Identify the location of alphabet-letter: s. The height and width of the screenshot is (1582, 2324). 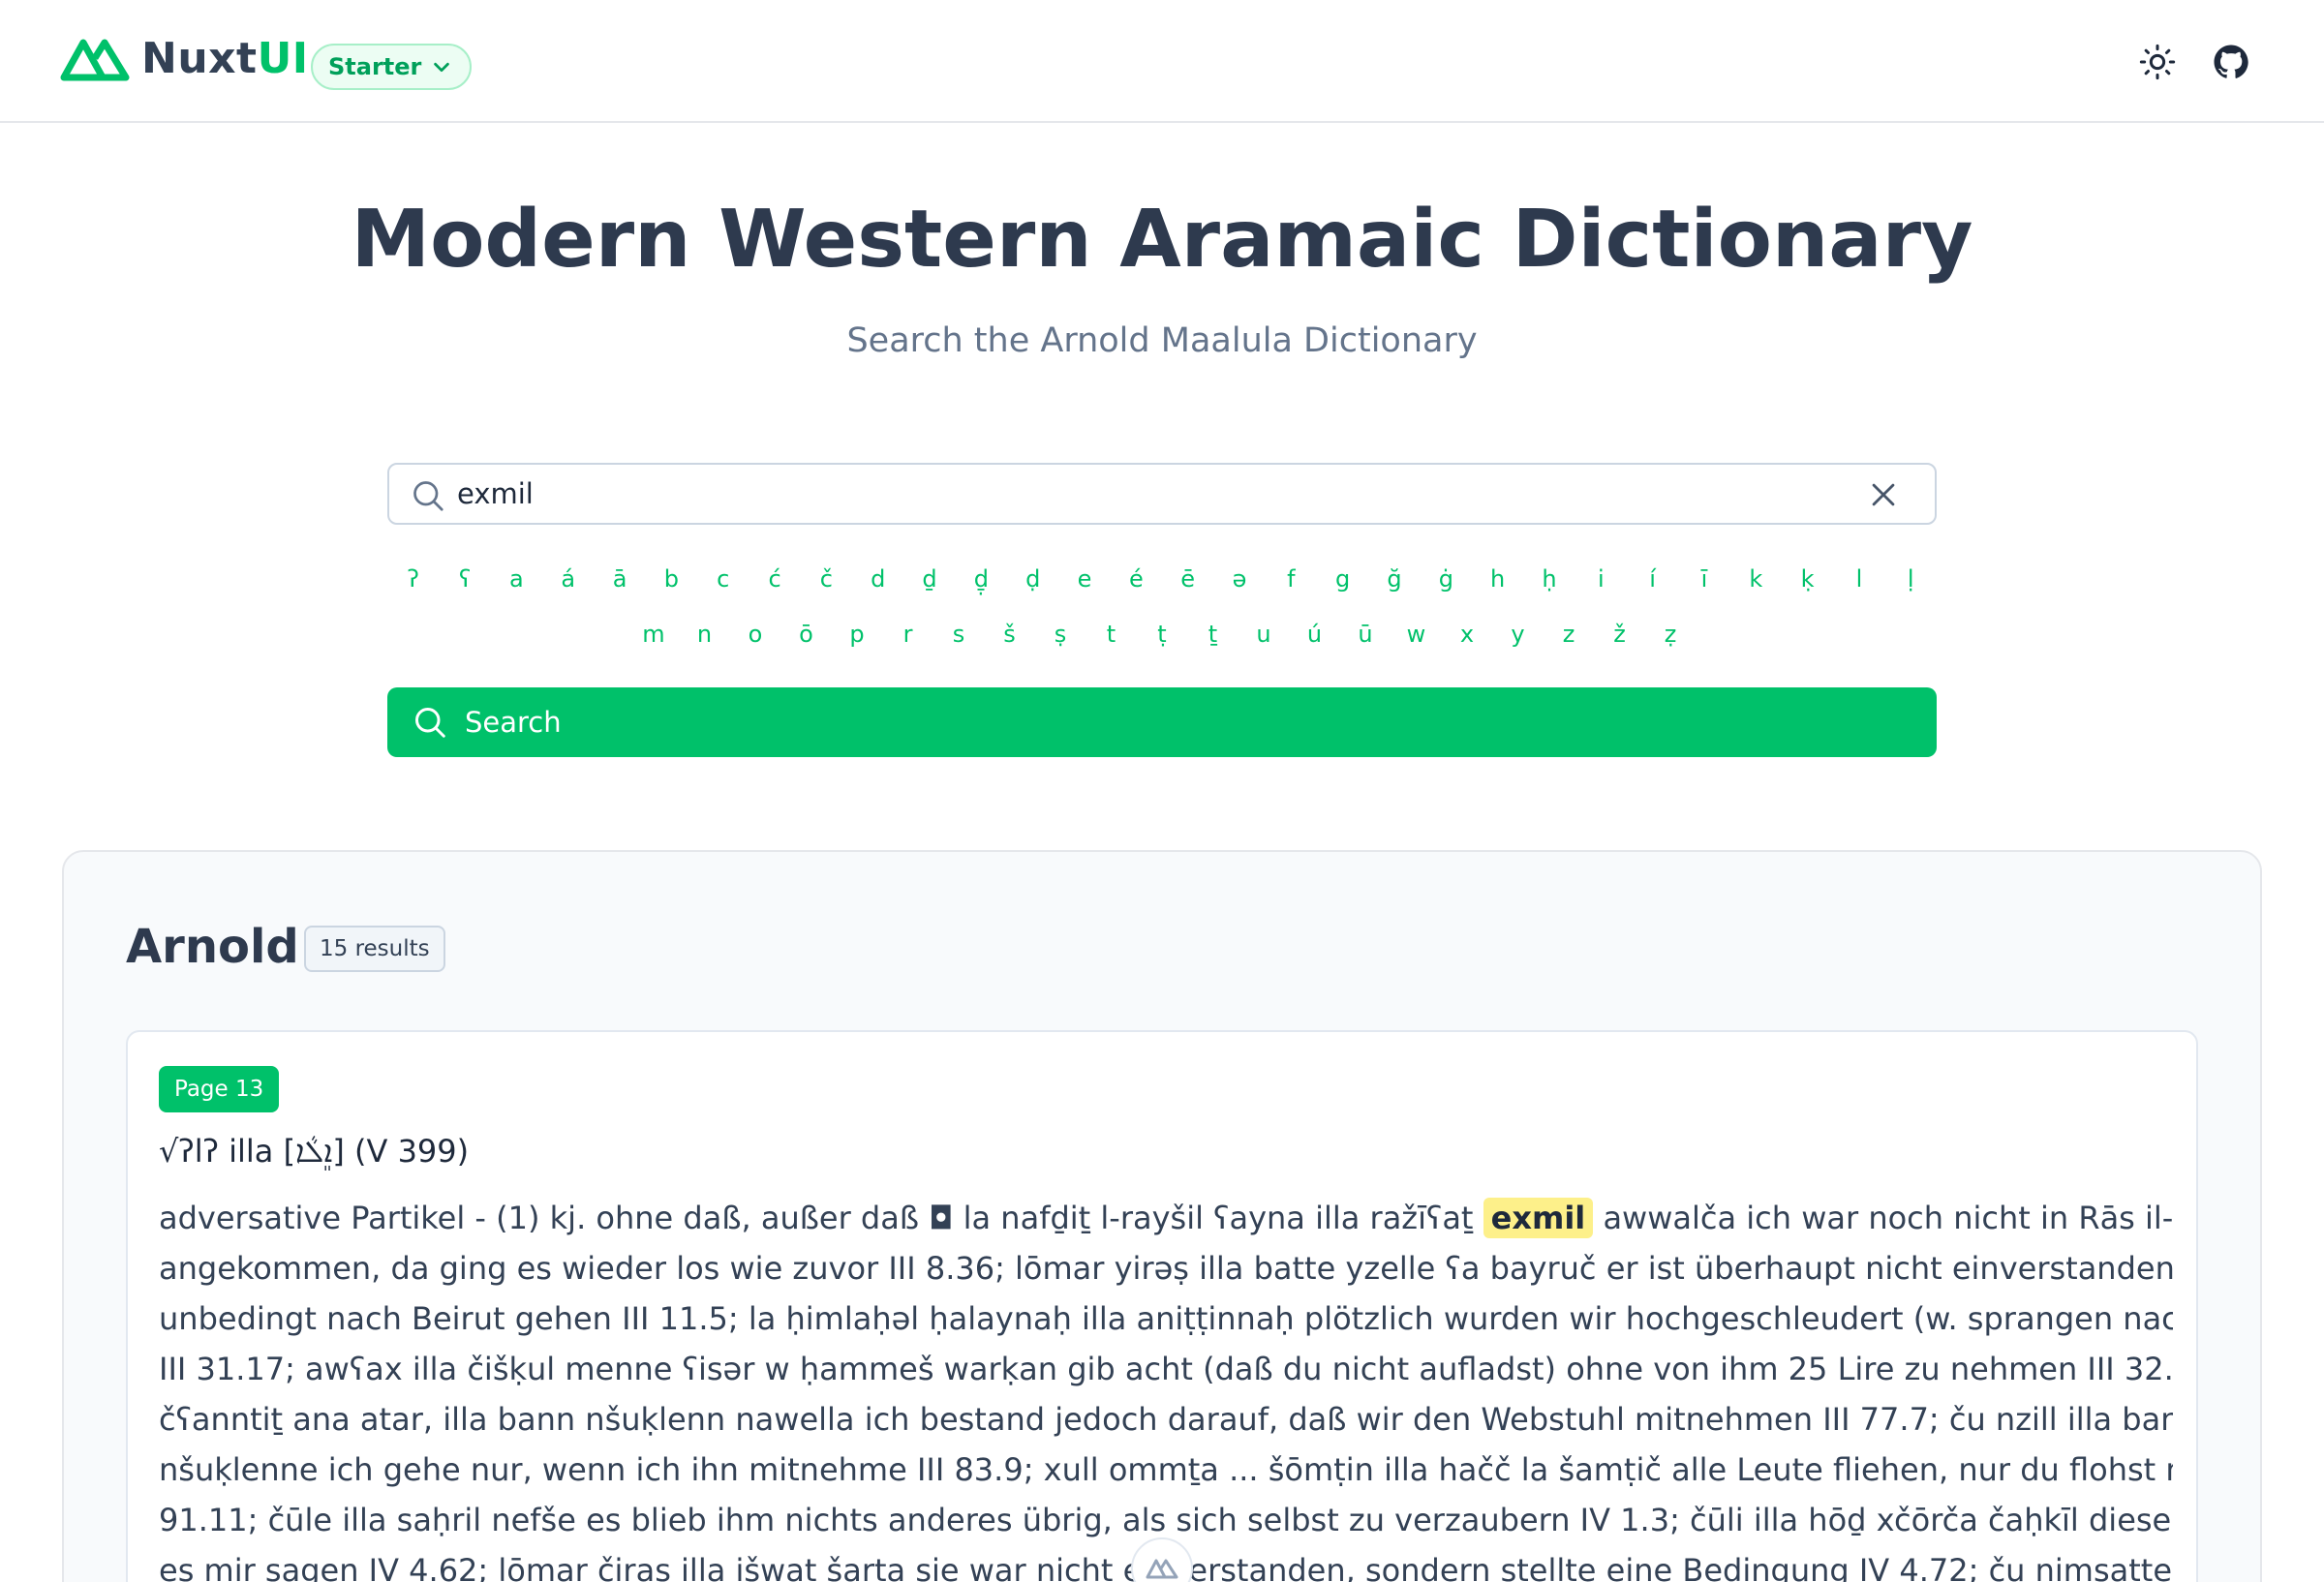
(959, 634).